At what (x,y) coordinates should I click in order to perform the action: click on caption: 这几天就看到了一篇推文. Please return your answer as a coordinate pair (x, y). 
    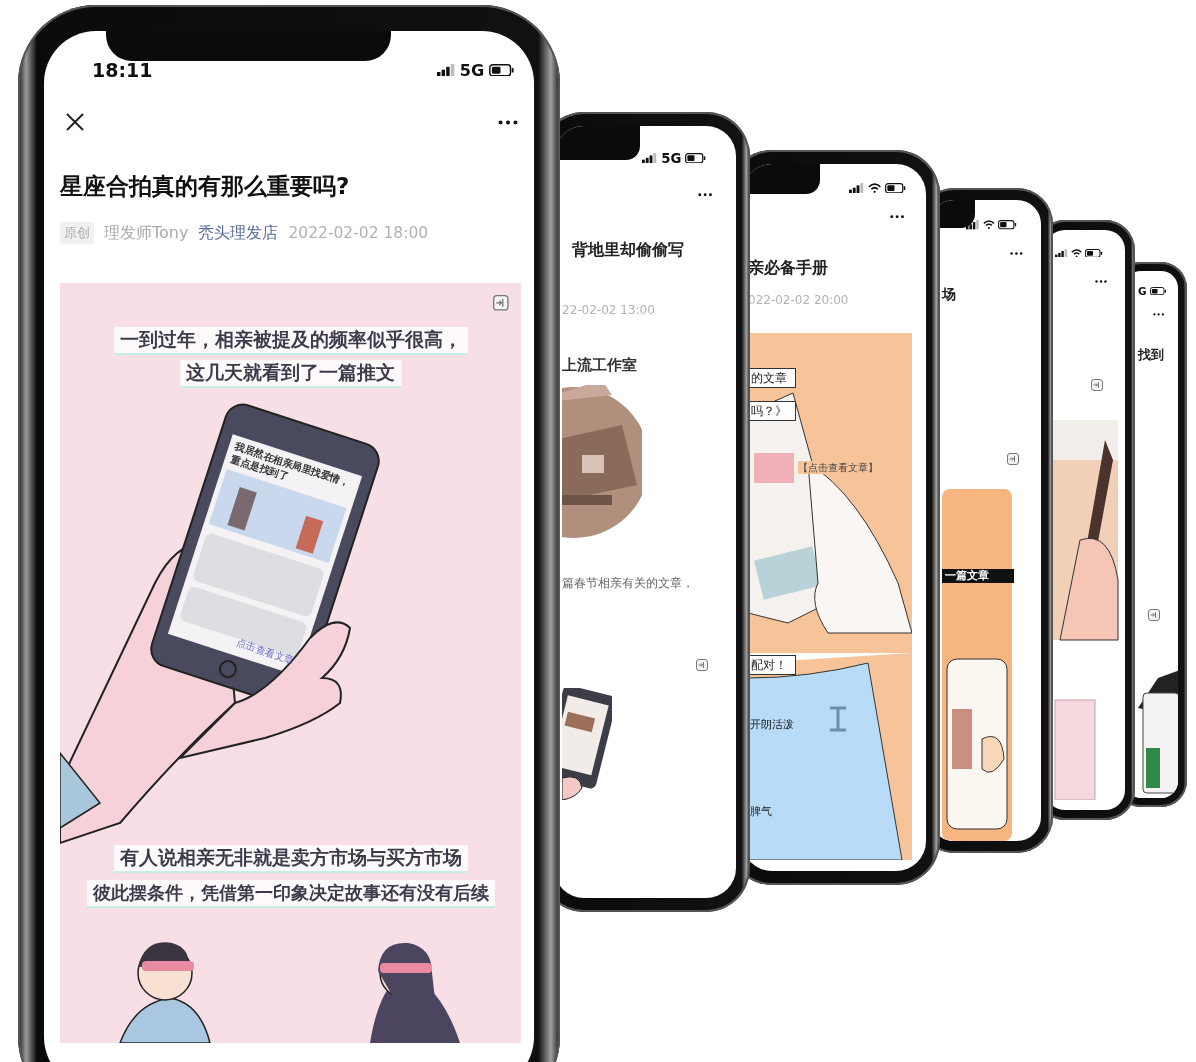
    Looking at the image, I should click on (290, 373).